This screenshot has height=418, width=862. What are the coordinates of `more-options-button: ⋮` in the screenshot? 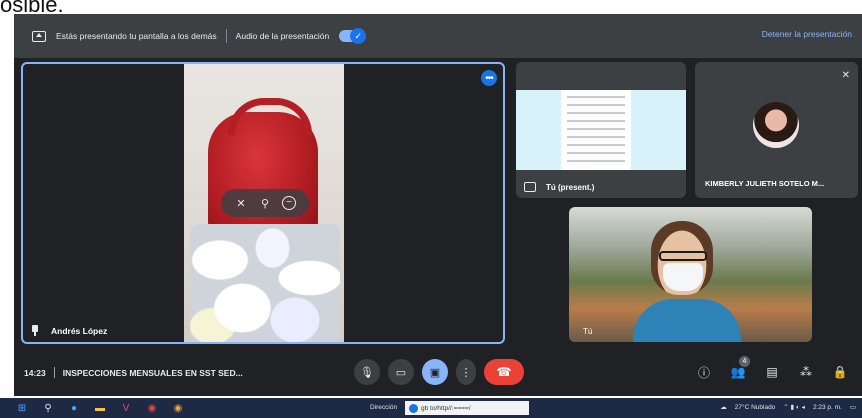 It's located at (466, 372).